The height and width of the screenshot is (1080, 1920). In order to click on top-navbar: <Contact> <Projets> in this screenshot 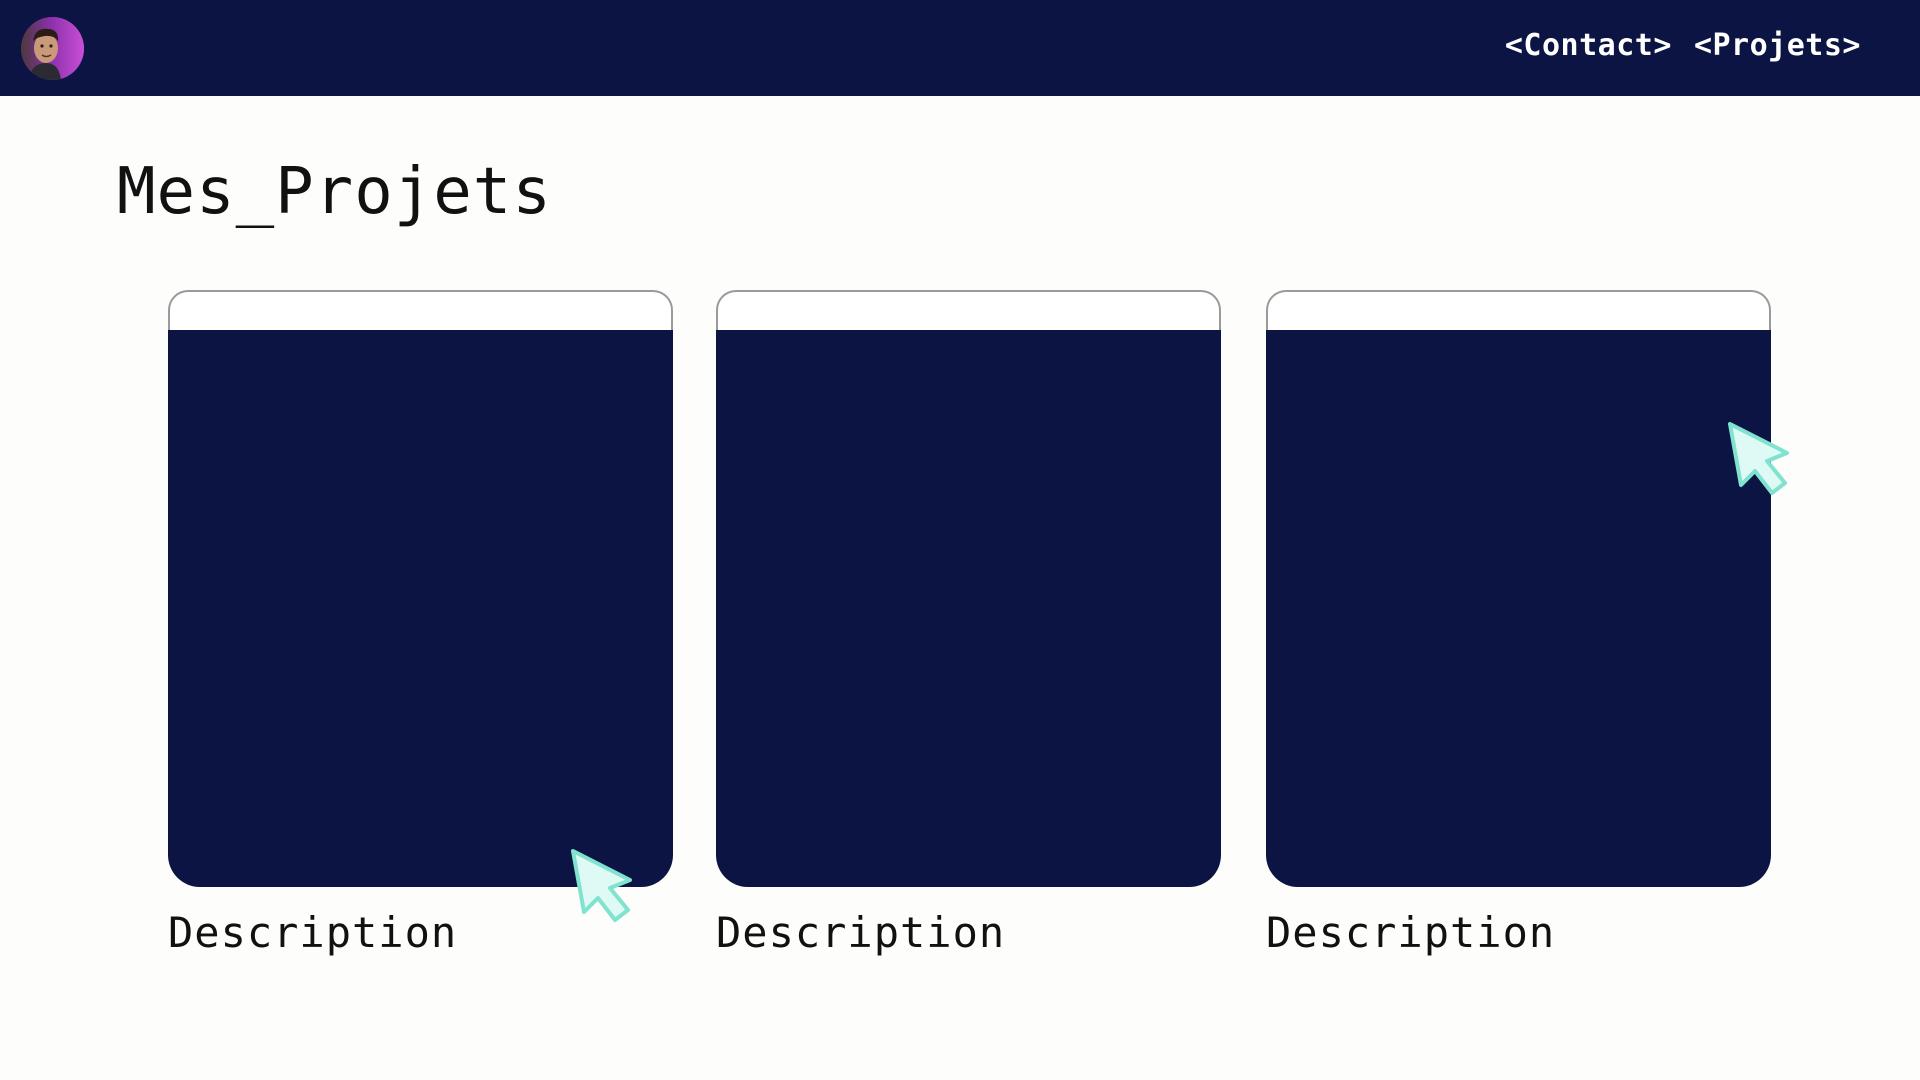, I will do `click(960, 48)`.